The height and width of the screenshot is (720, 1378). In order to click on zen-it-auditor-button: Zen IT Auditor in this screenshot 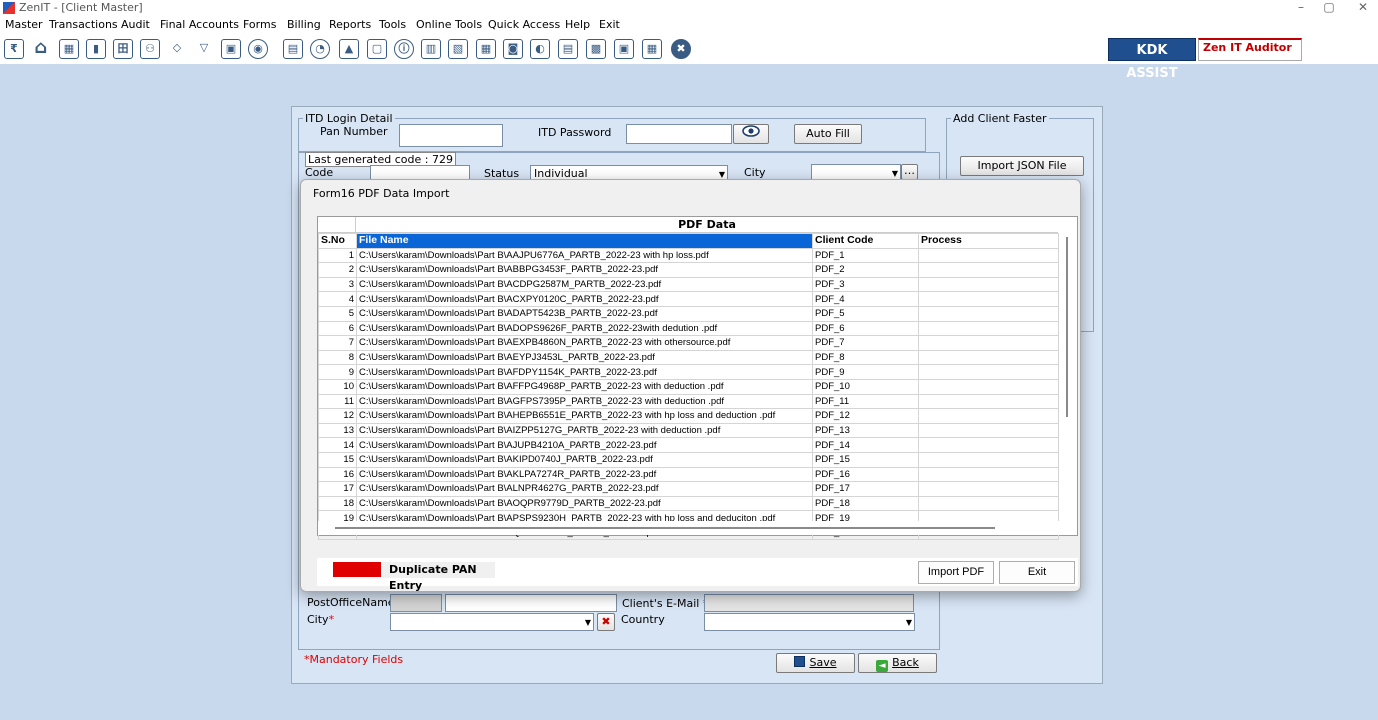, I will do `click(1250, 49)`.